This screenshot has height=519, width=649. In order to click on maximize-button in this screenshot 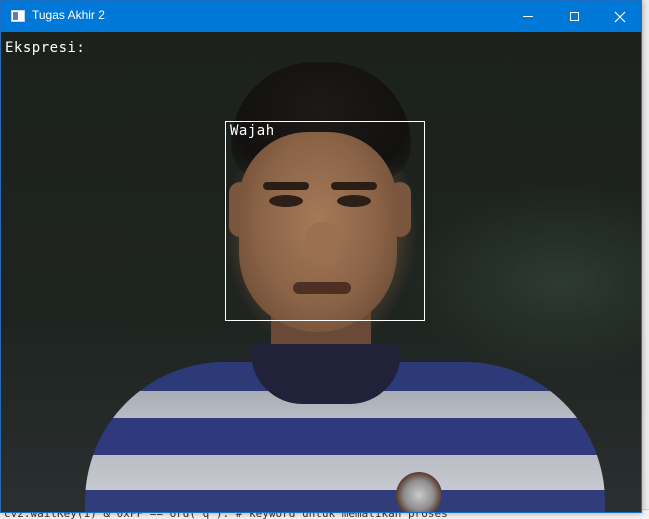, I will do `click(574, 16)`.